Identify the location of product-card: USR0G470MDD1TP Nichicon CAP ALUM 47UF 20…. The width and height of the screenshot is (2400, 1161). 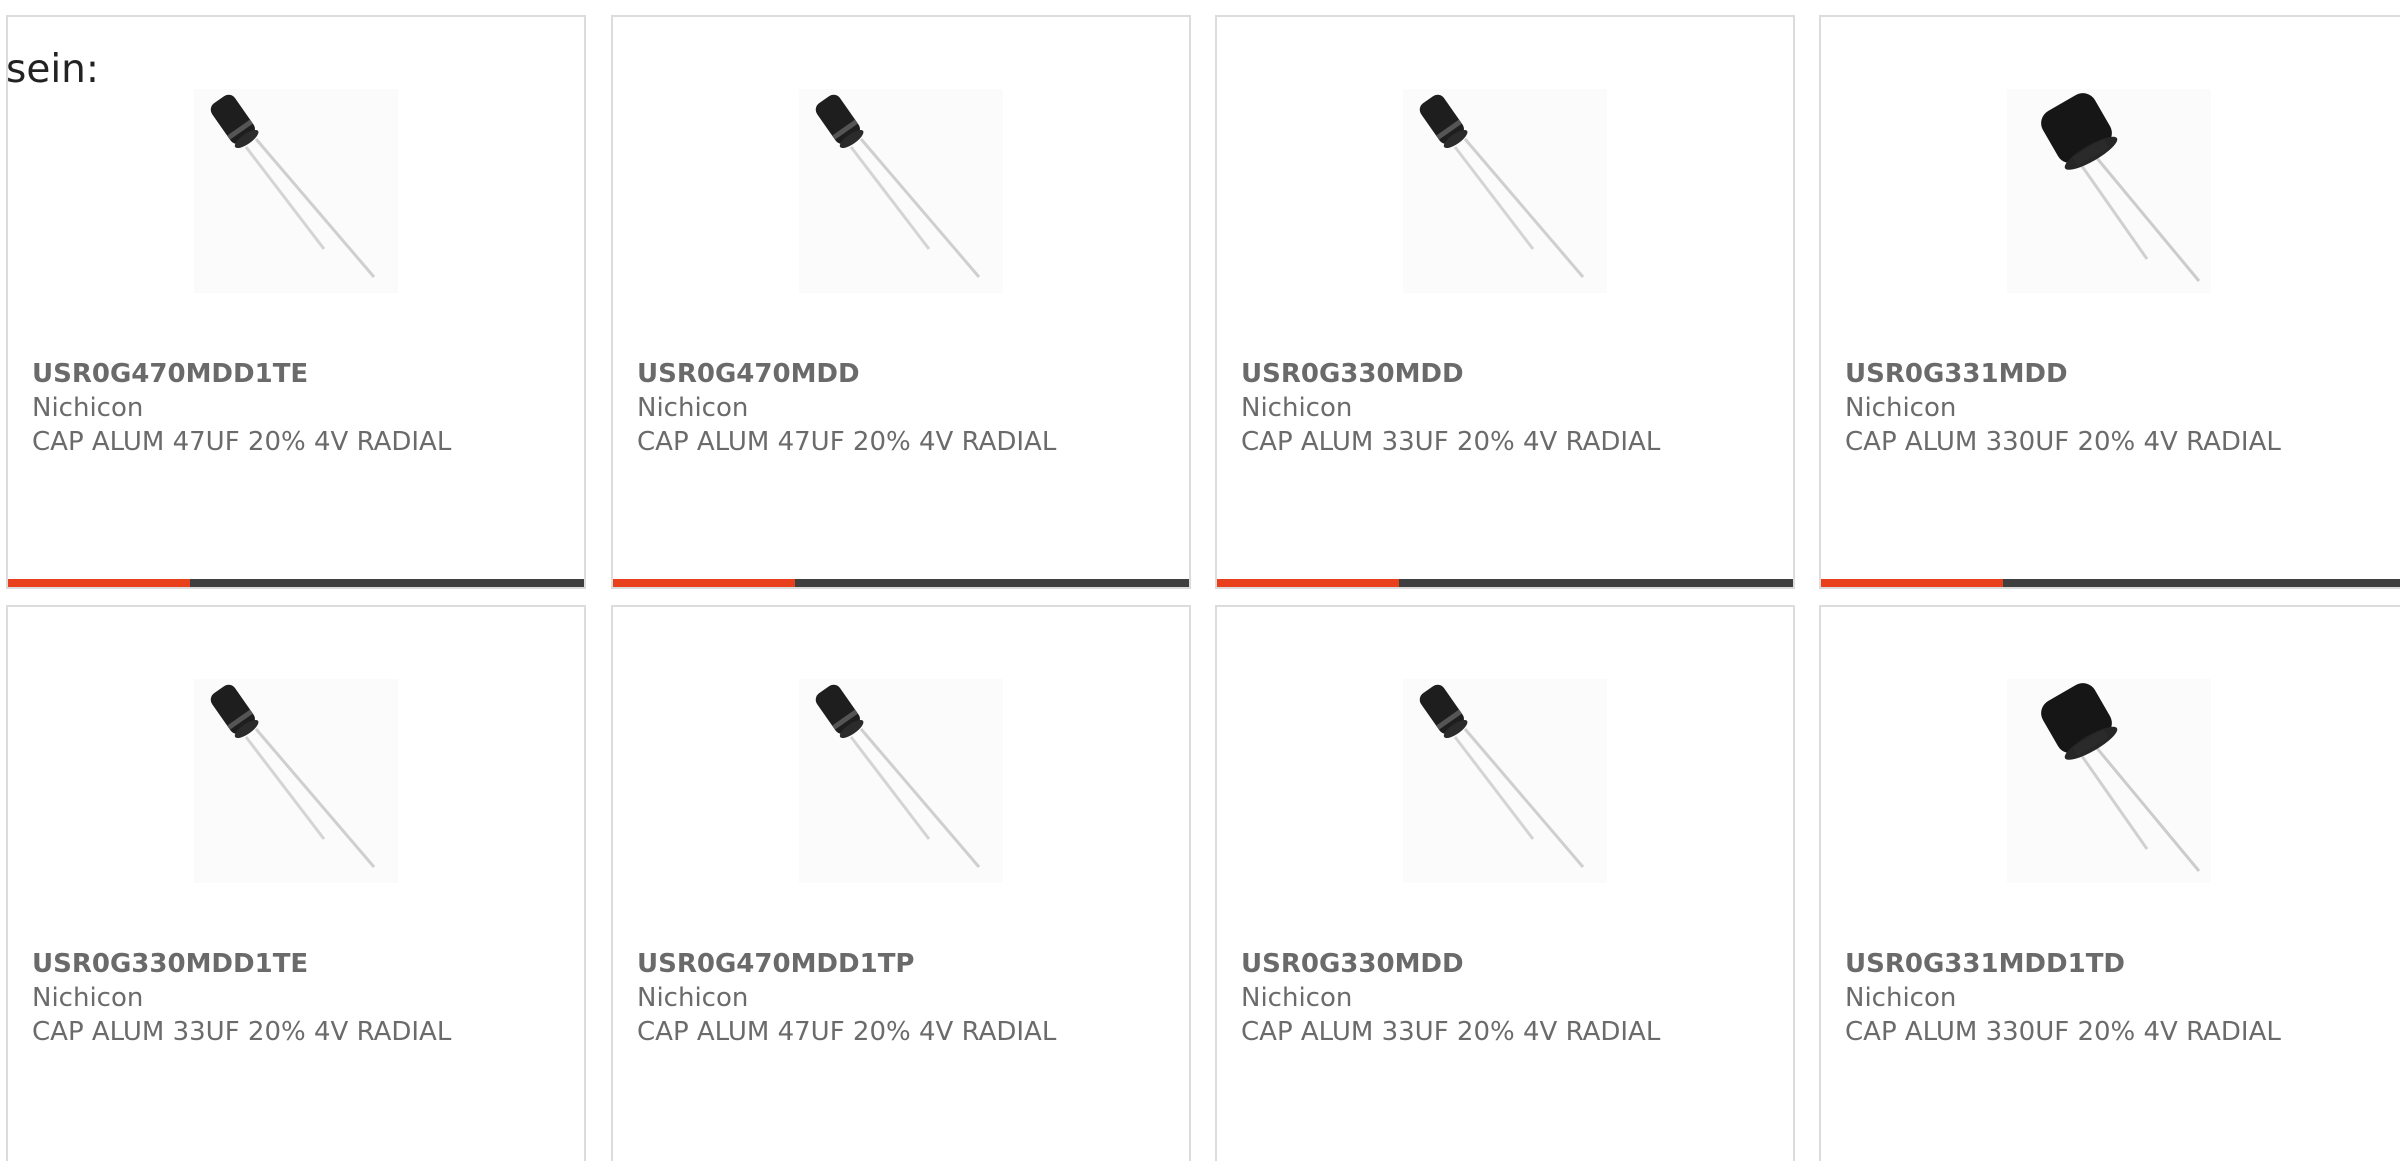
(901, 883).